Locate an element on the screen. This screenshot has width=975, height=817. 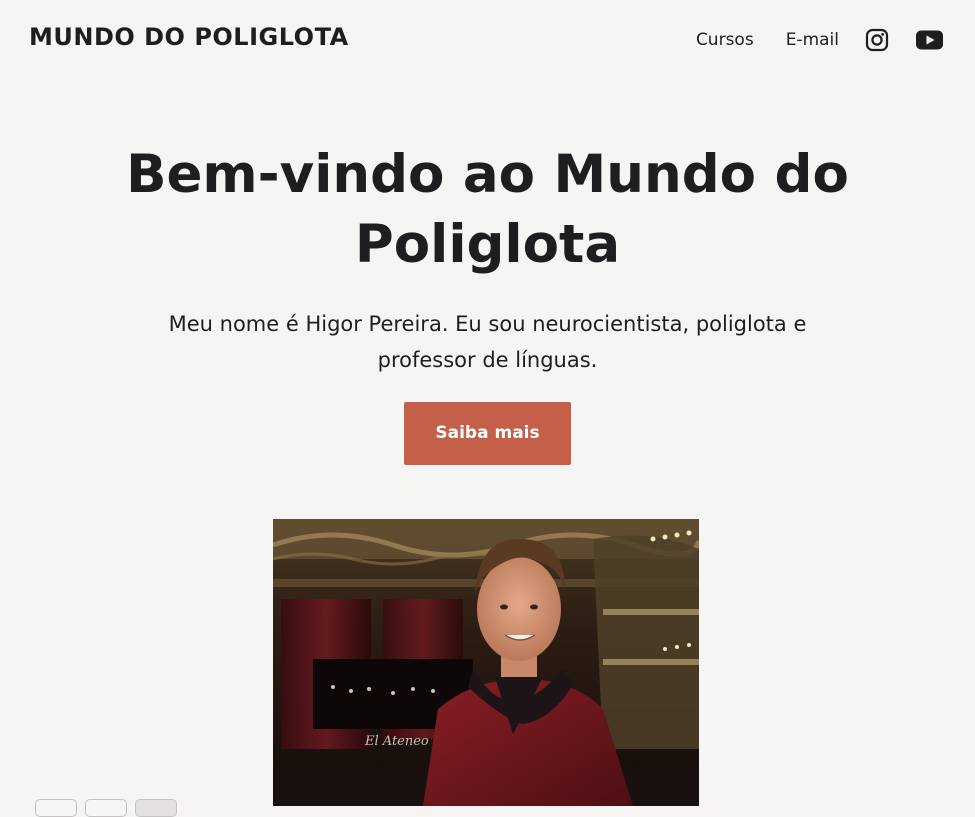
hero-title: Bem-vindo ao Mundo do Poliglota is located at coordinates (487, 209).